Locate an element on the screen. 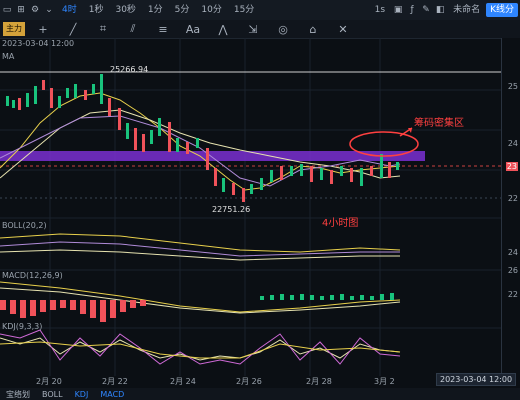 The image size is (520, 400). timeframe-custom: 1s is located at coordinates (380, 10).